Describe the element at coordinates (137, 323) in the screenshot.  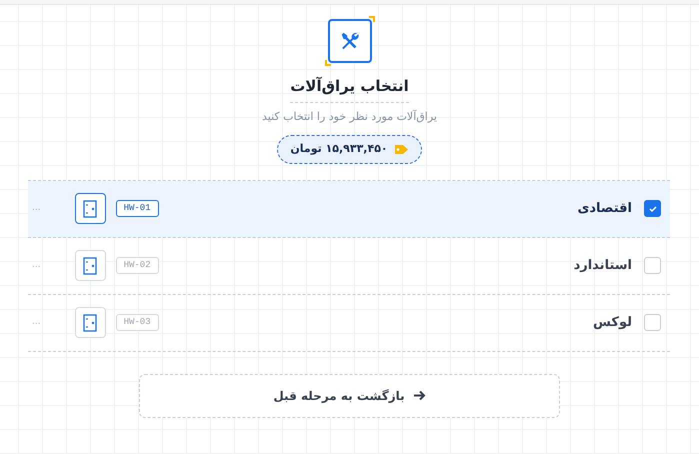
I see `code-tag: HW-03` at that location.